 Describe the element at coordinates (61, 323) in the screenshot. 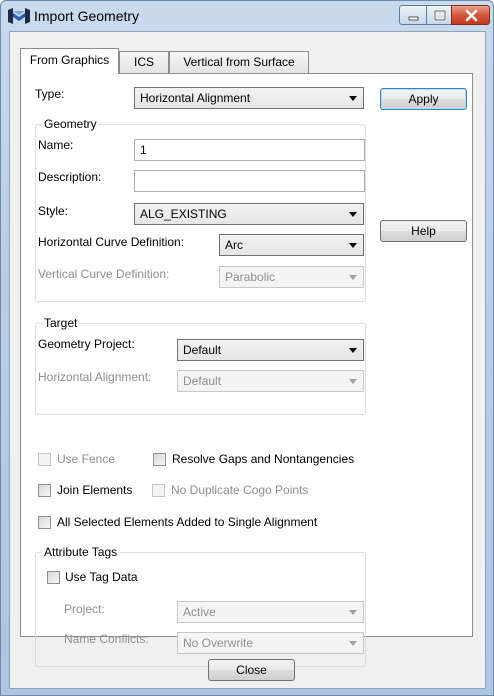

I see `target-legend: Target` at that location.